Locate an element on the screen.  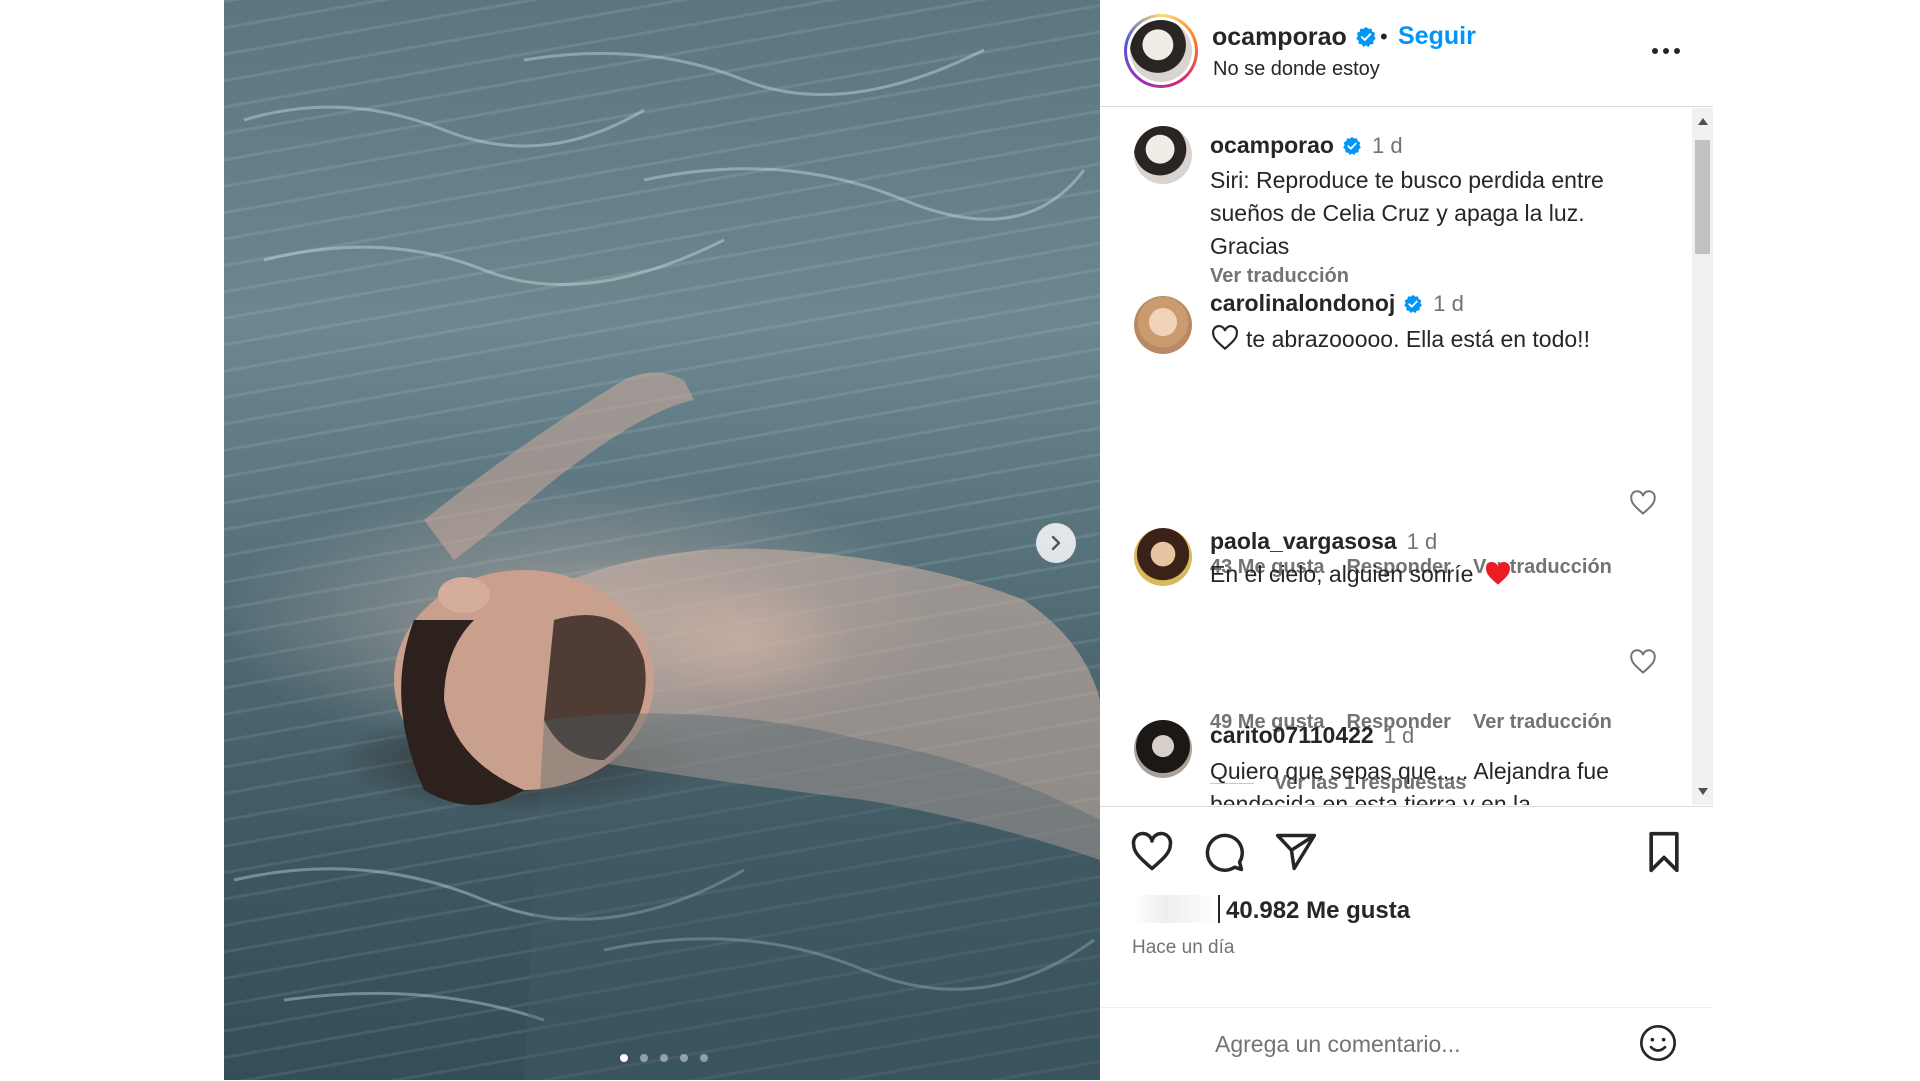
comment-text: En el cielo, alguien sonríe is located at coordinates (1430, 574).